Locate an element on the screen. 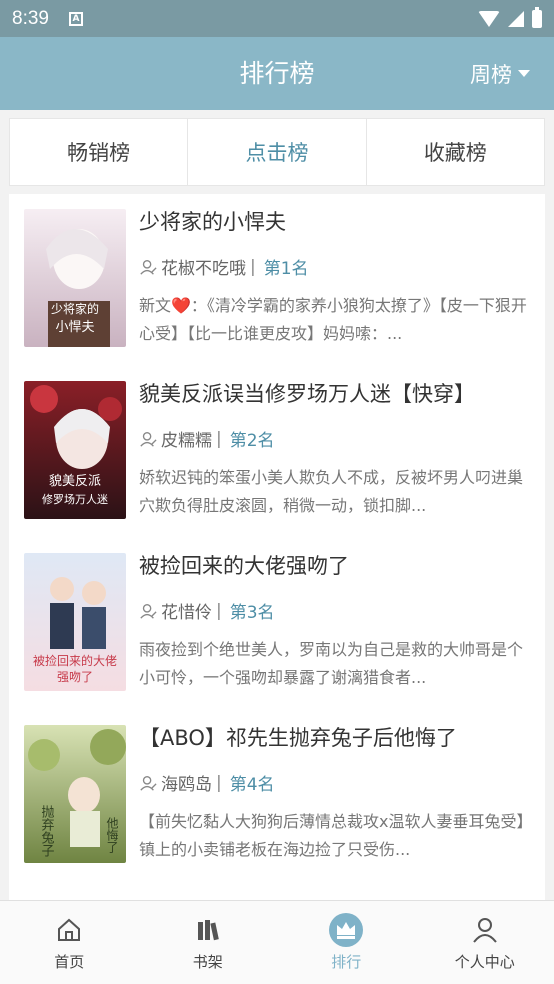 This screenshot has width=554, height=984. svg-text: 小悍夫 is located at coordinates (74, 327).